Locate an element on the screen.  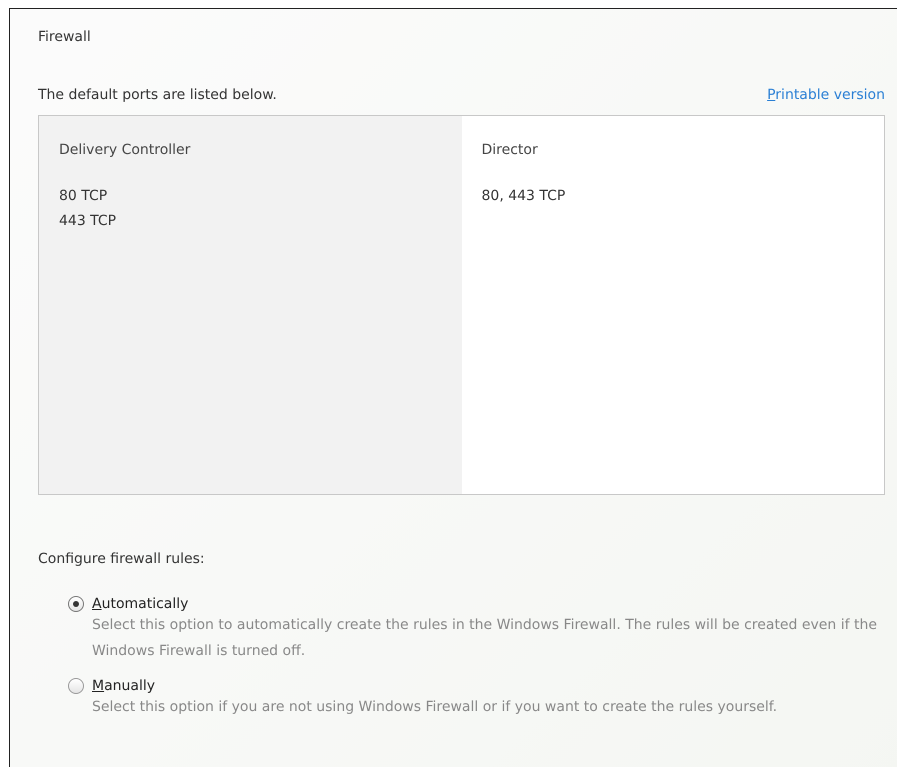
configure-label: Configure firewall rules: is located at coordinates (122, 559).